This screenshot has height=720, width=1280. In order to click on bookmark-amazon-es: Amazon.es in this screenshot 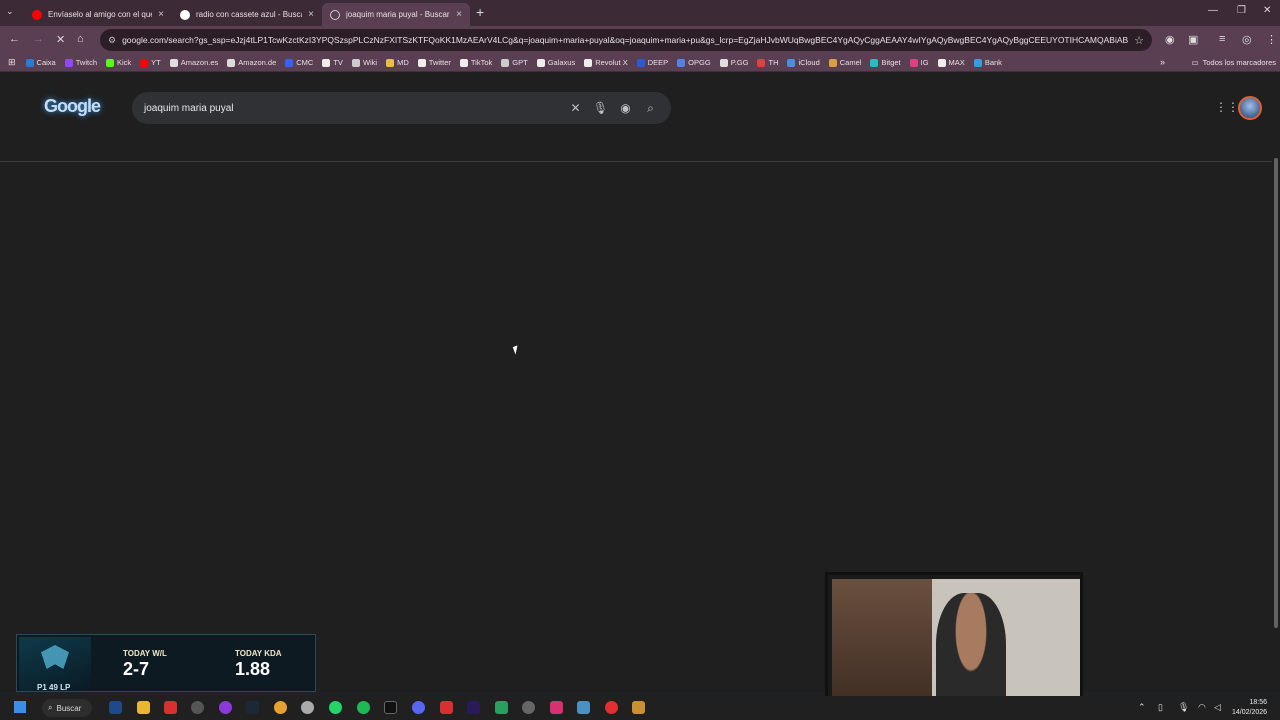, I will do `click(193, 62)`.